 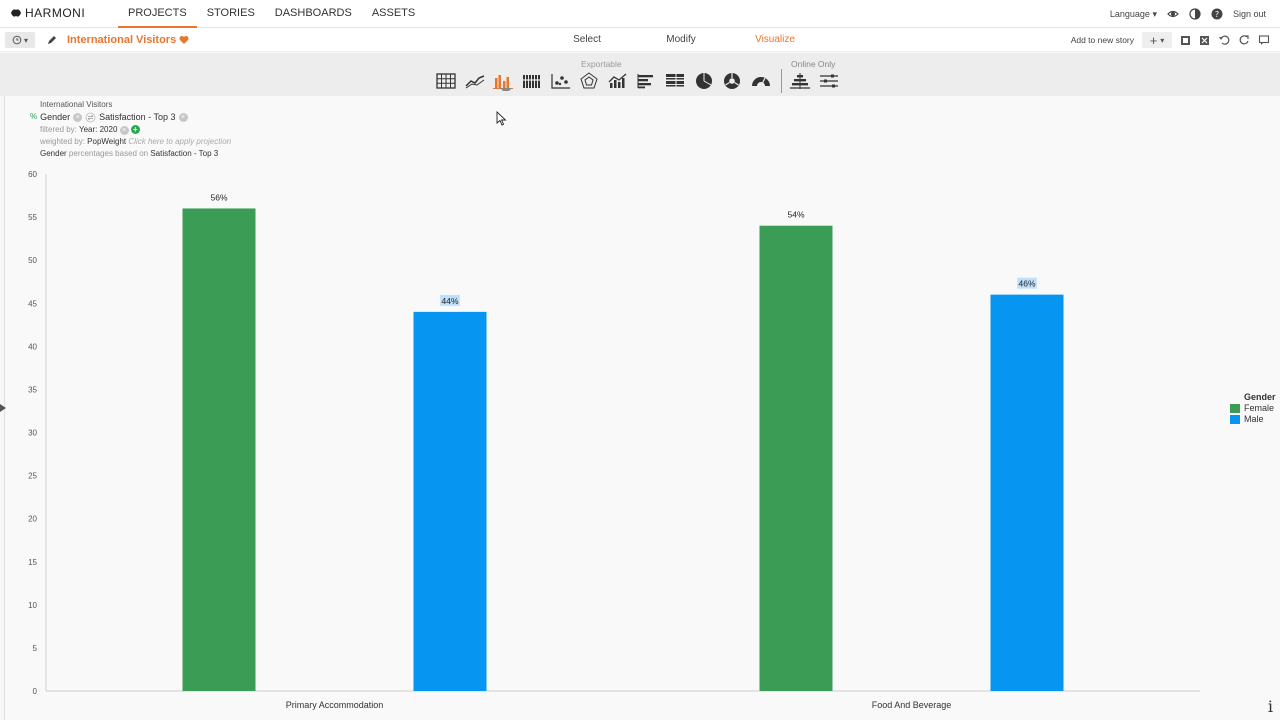 I want to click on legend-label-male: Male, so click(x=1254, y=419).